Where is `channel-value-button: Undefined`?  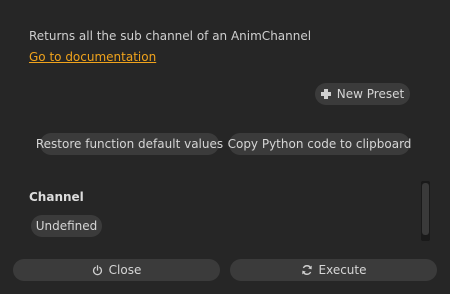 channel-value-button: Undefined is located at coordinates (66, 226).